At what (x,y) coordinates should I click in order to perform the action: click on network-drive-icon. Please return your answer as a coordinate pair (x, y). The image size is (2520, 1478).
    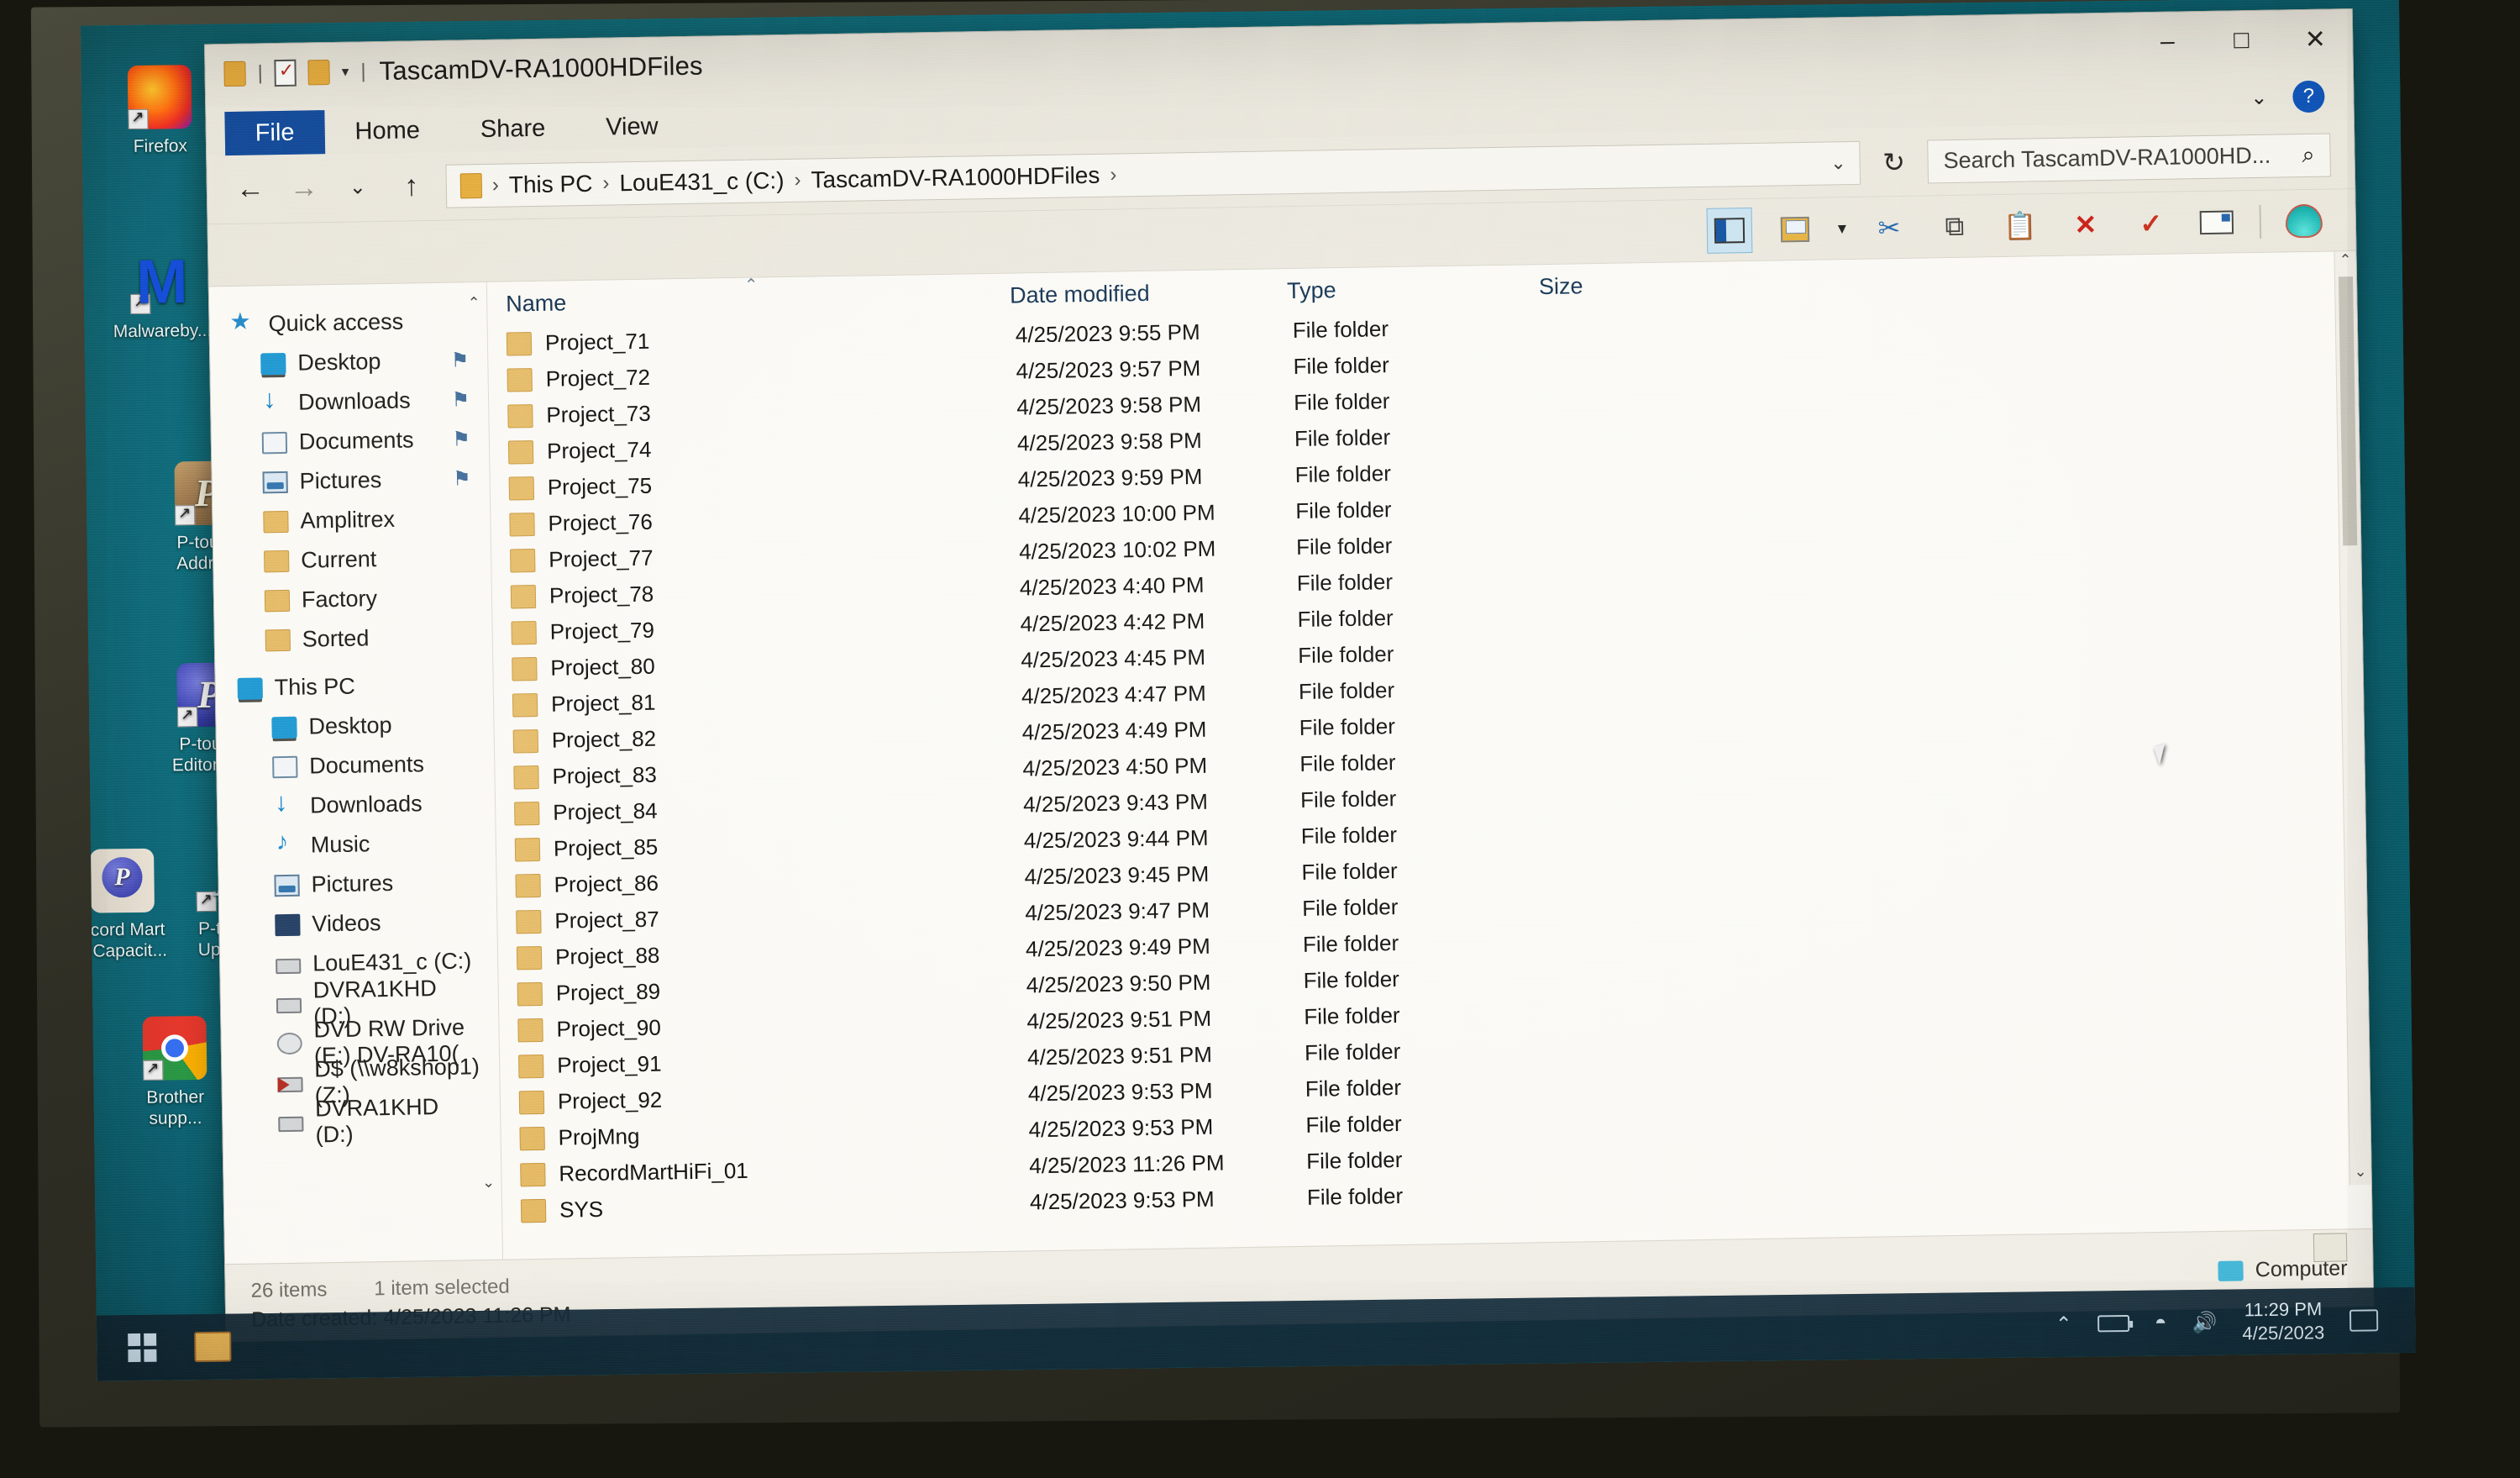
    Looking at the image, I should click on (290, 1084).